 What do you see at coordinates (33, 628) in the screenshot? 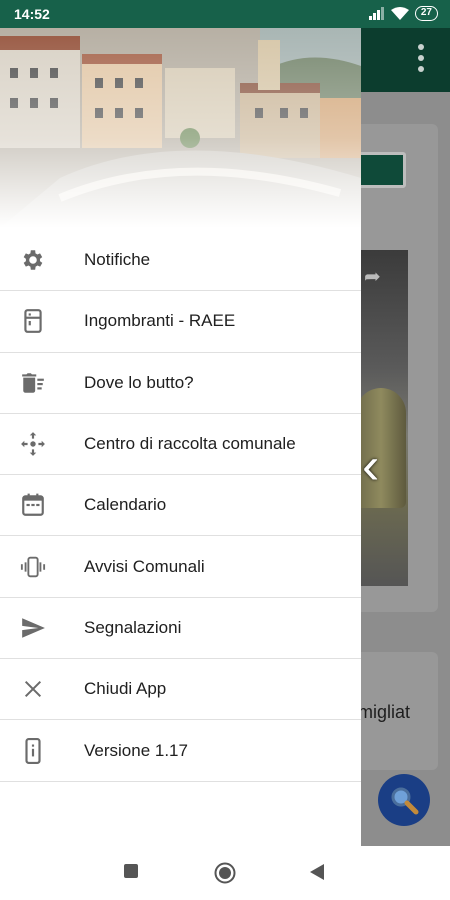
I see `send-icon` at bounding box center [33, 628].